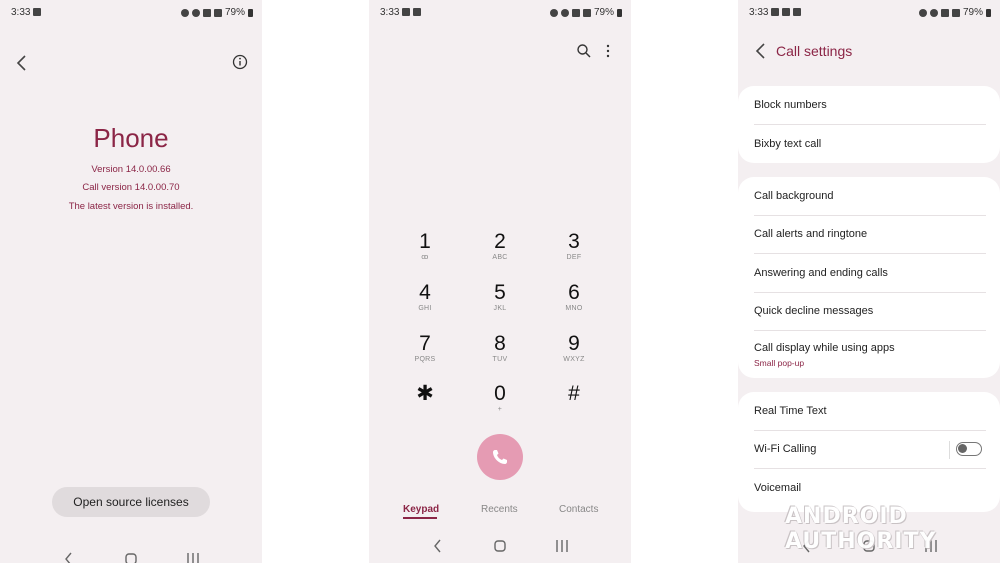 This screenshot has width=1000, height=563. Describe the element at coordinates (425, 343) in the screenshot. I see `key-digit: 7` at that location.